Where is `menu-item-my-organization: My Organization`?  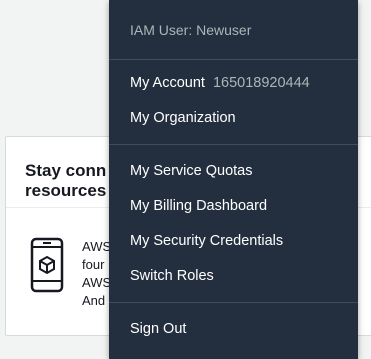
menu-item-my-organization: My Organization is located at coordinates (183, 118).